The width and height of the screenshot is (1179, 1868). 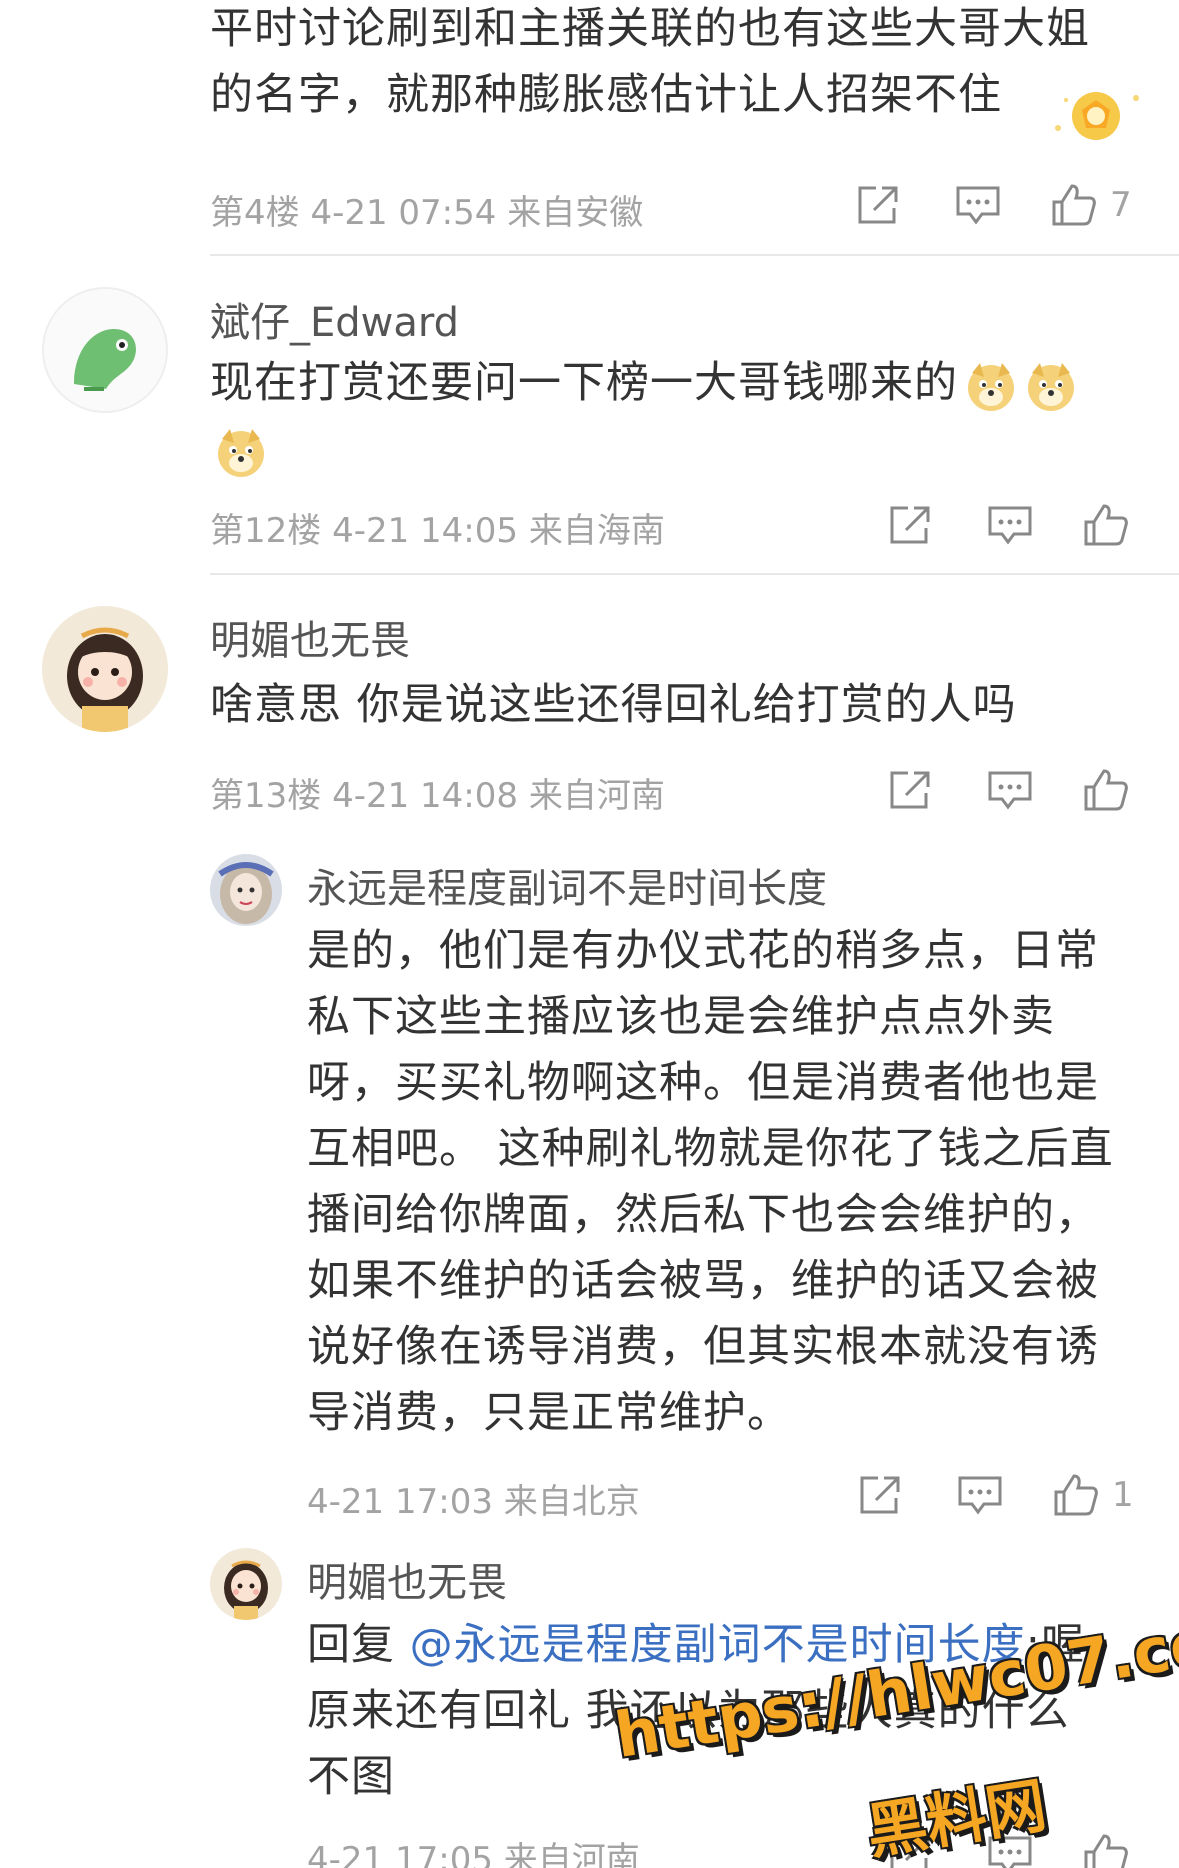 I want to click on reply-actions: 1, so click(x=993, y=1495).